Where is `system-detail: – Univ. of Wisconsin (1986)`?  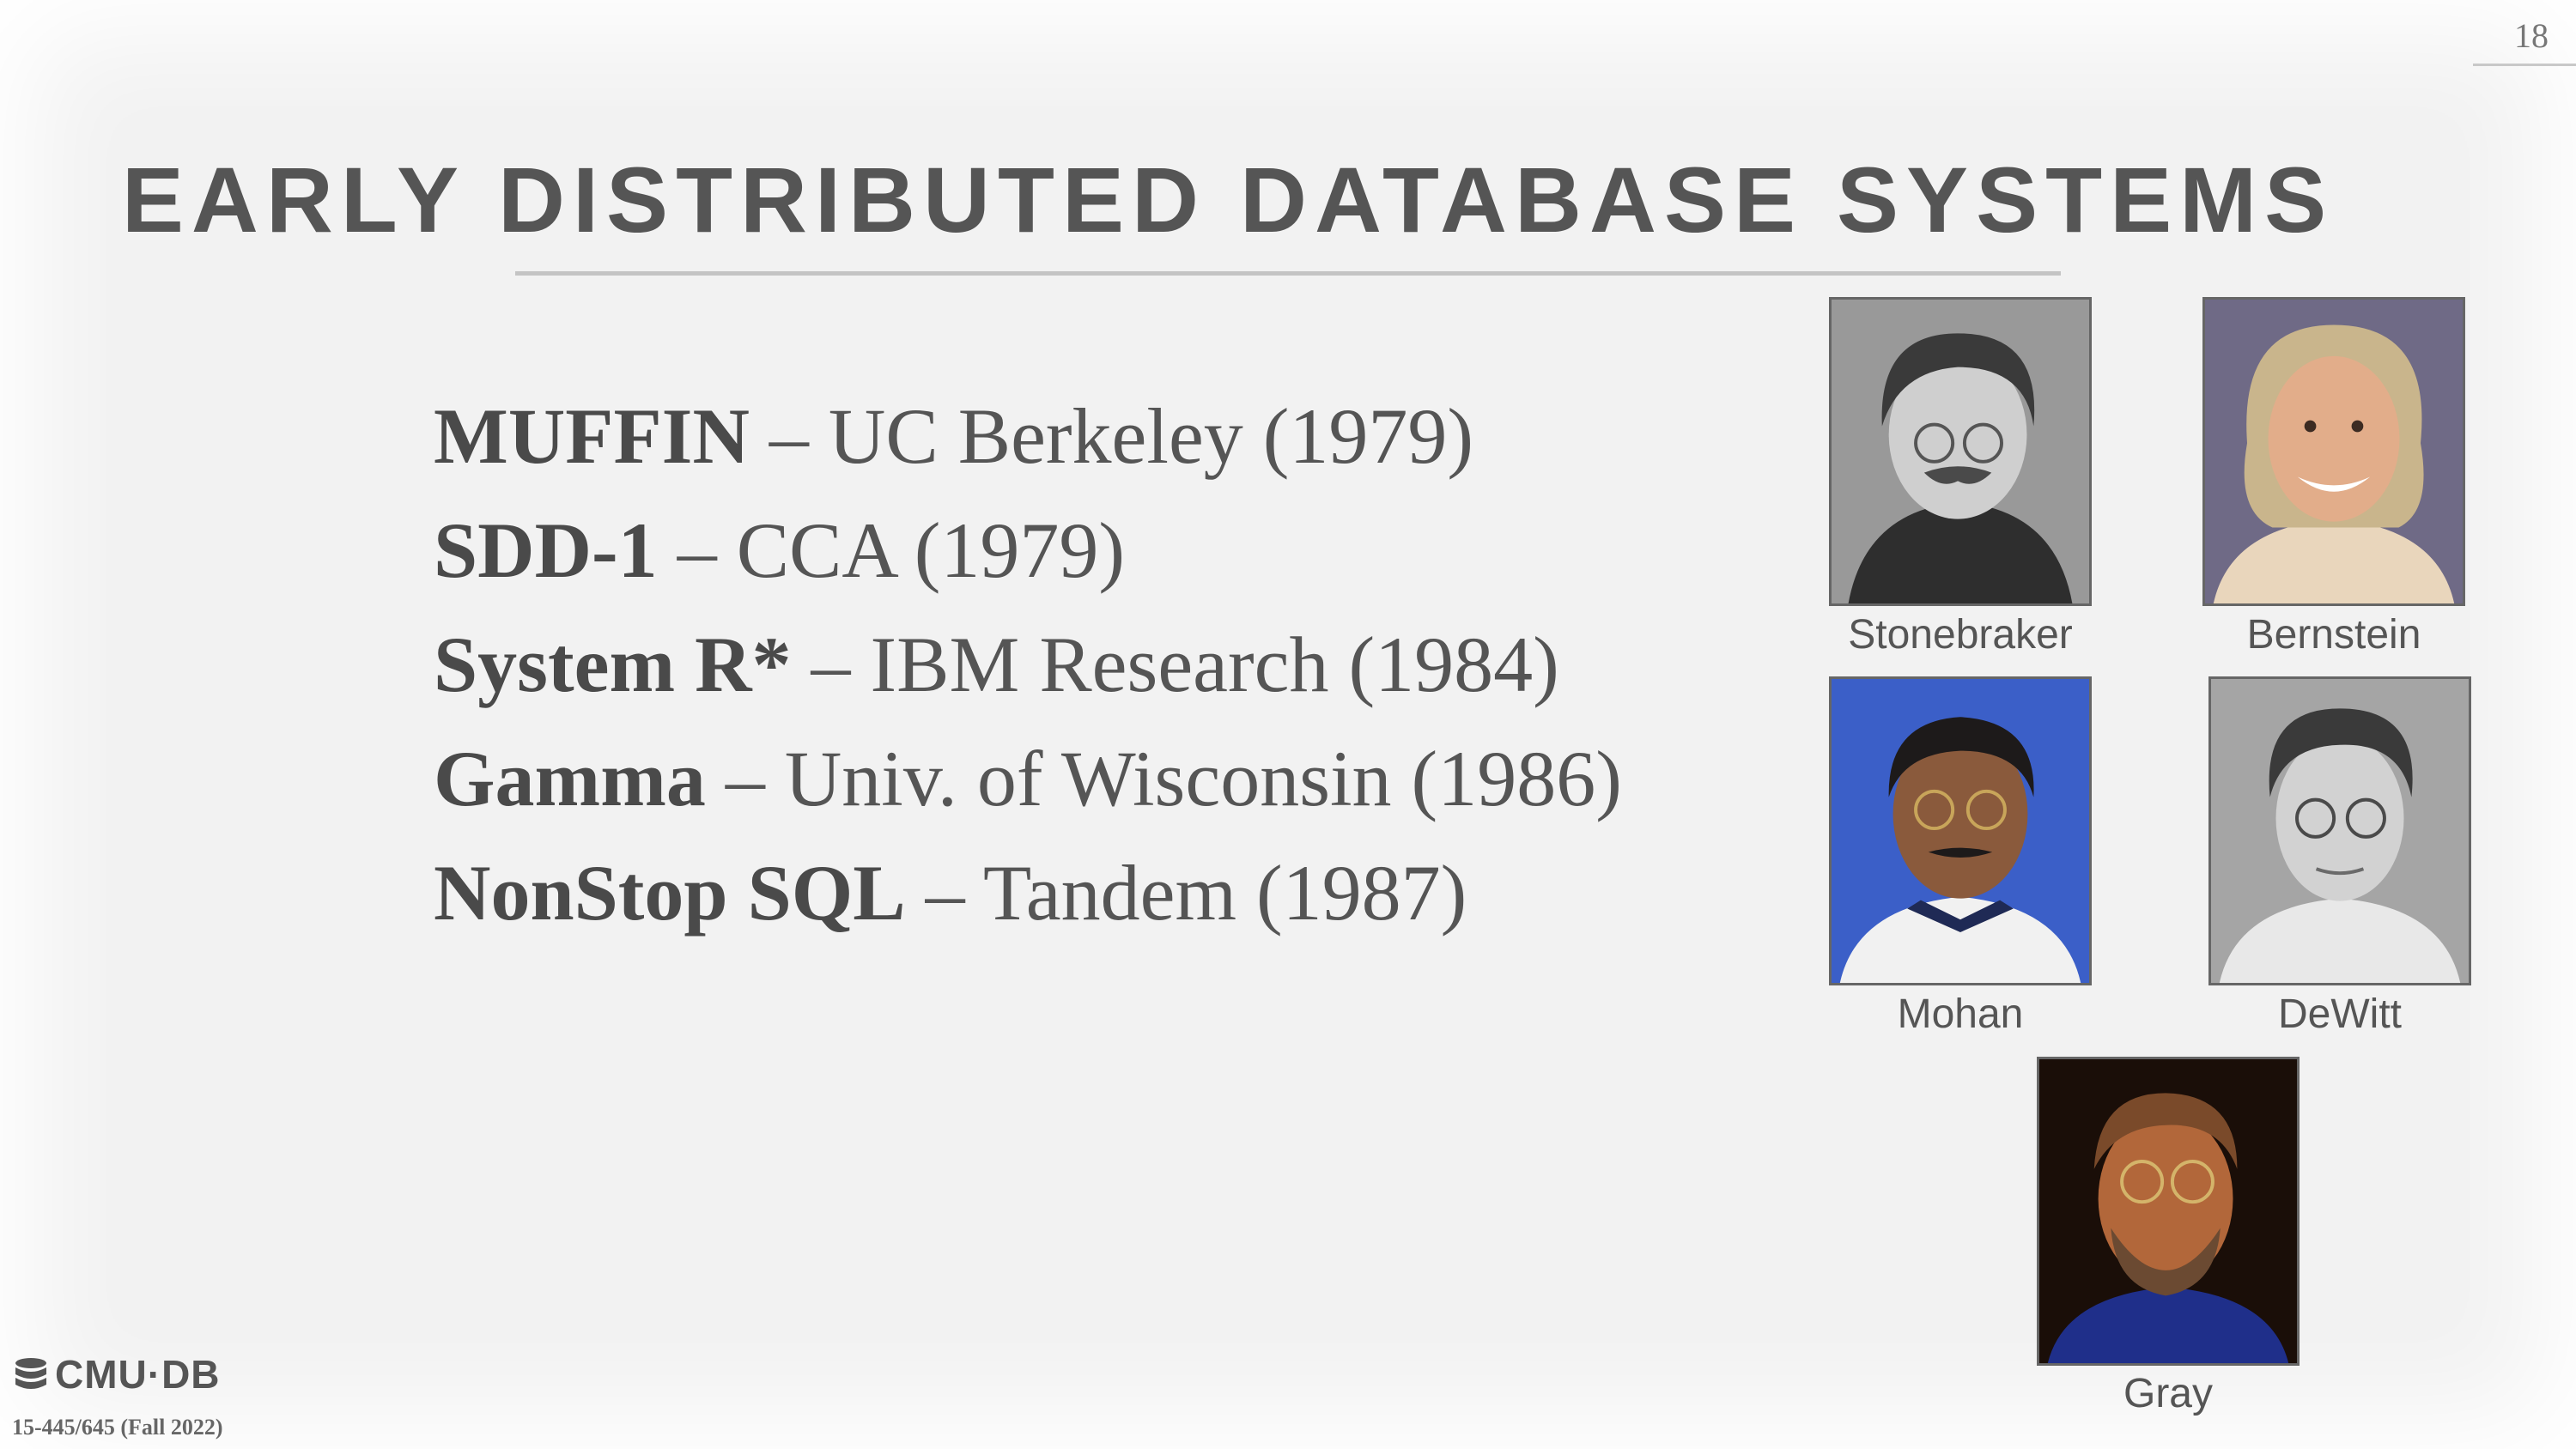 system-detail: – Univ. of Wisconsin (1986) is located at coordinates (1163, 778).